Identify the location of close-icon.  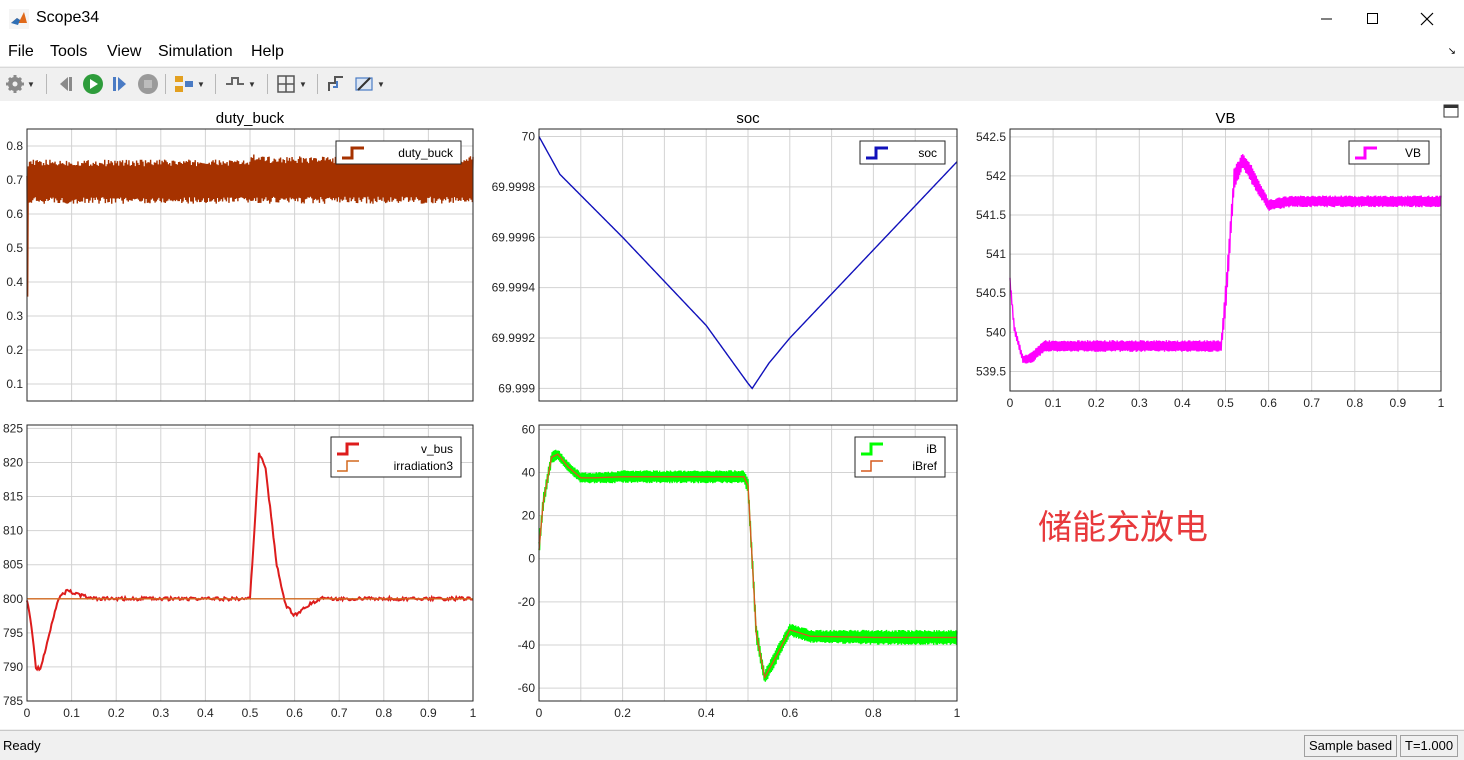
(1427, 19).